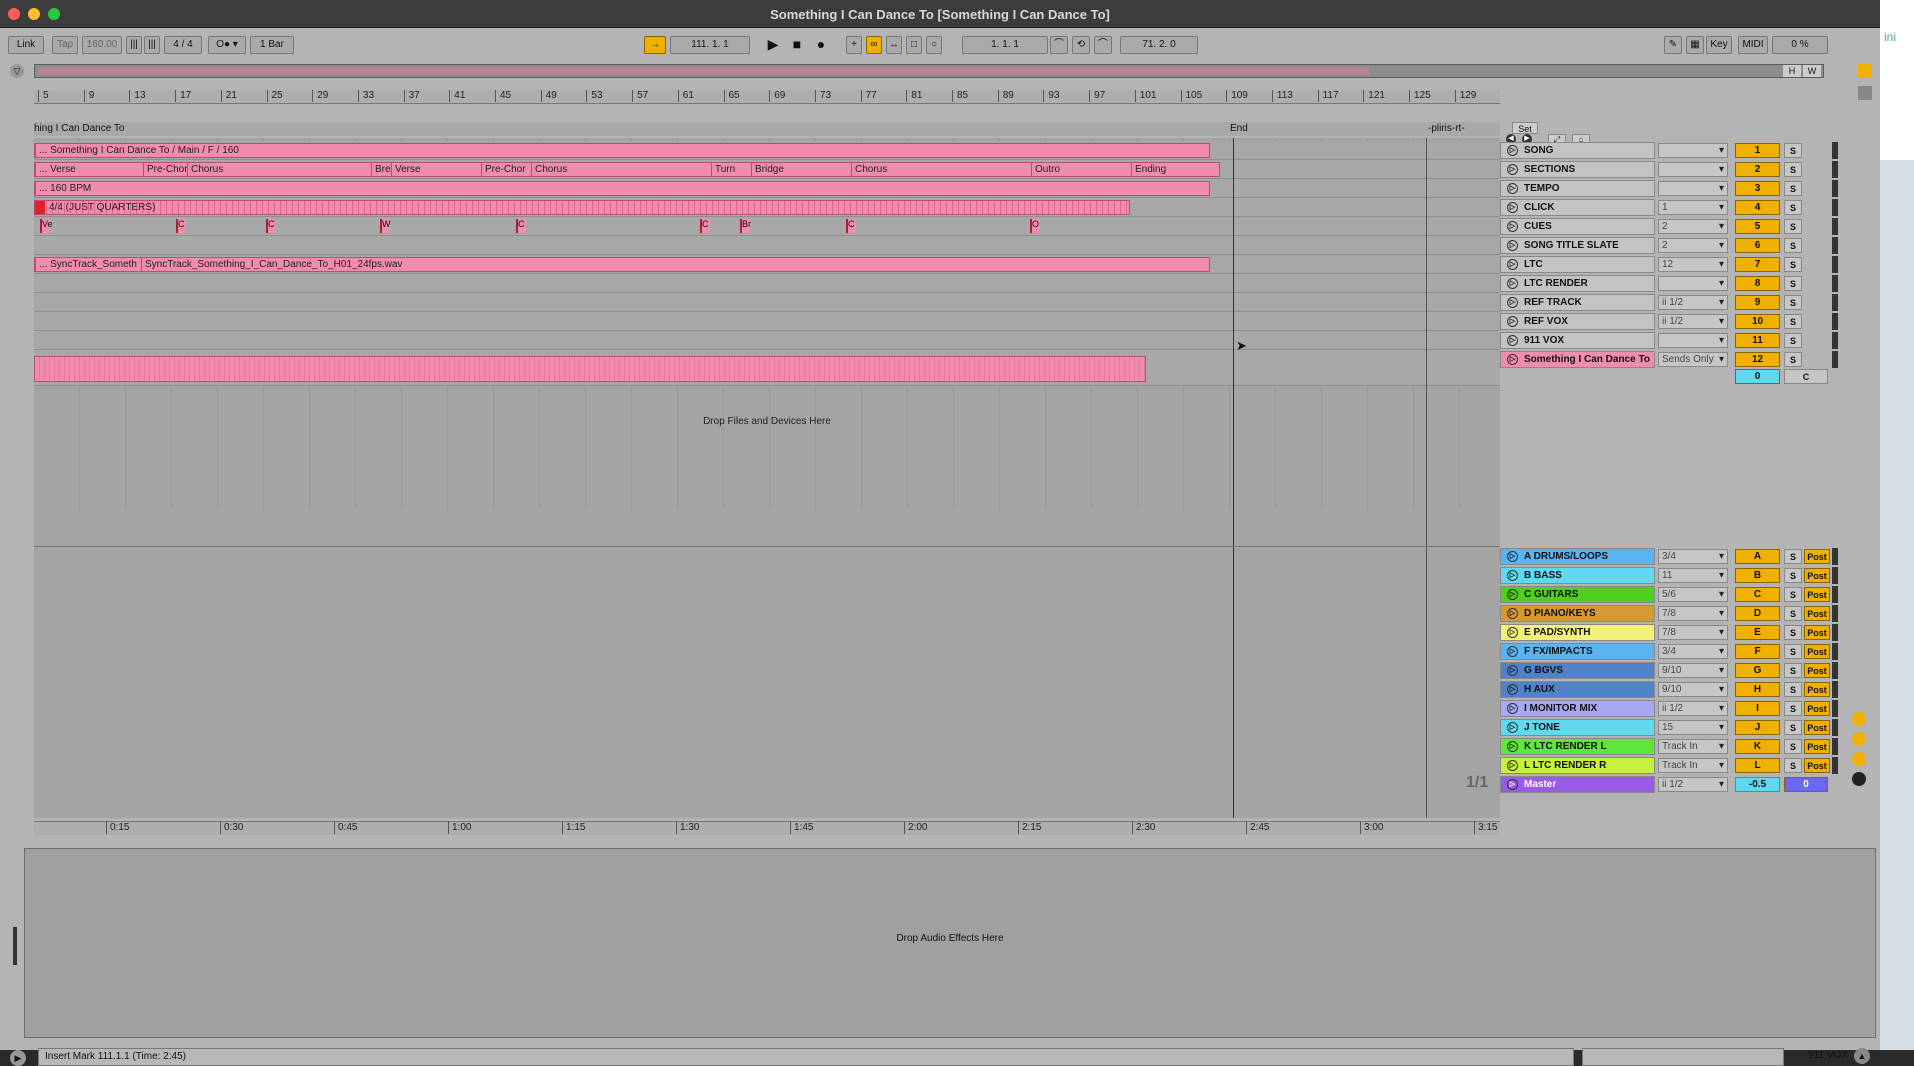  Describe the element at coordinates (1757, 264) in the screenshot. I see `track-number: 7` at that location.